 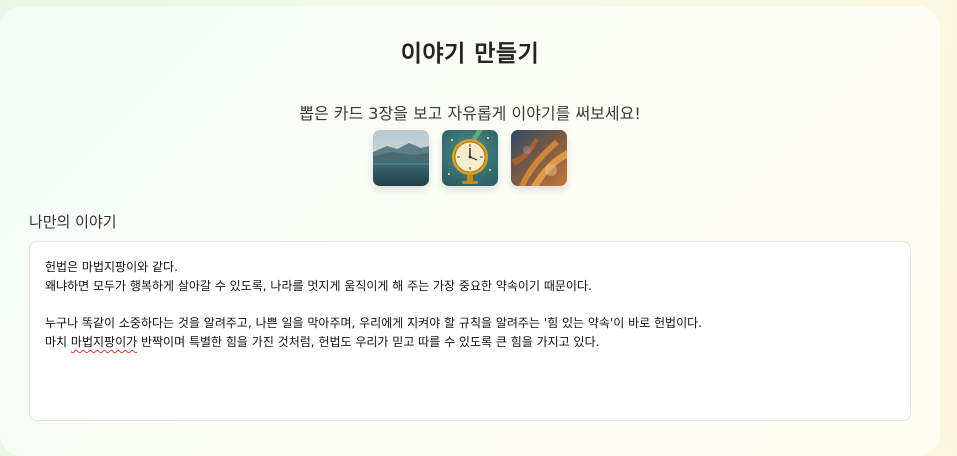 What do you see at coordinates (104, 342) in the screenshot?
I see `spellcheck-flagged-word: 마법지팡이가` at bounding box center [104, 342].